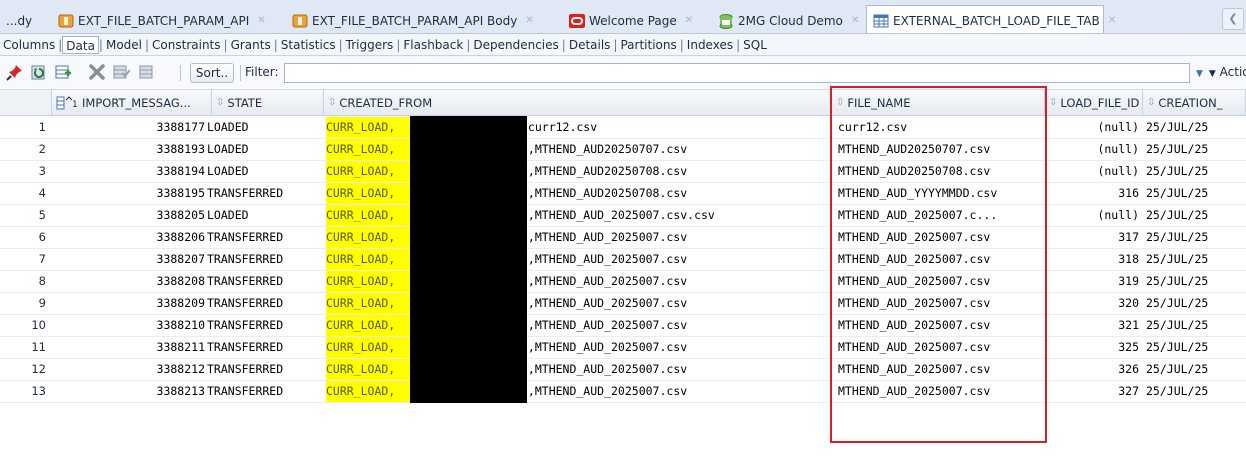 This screenshot has height=456, width=1246. I want to click on actions-menu-button: ▼ ▼ Actio, so click(1221, 72).